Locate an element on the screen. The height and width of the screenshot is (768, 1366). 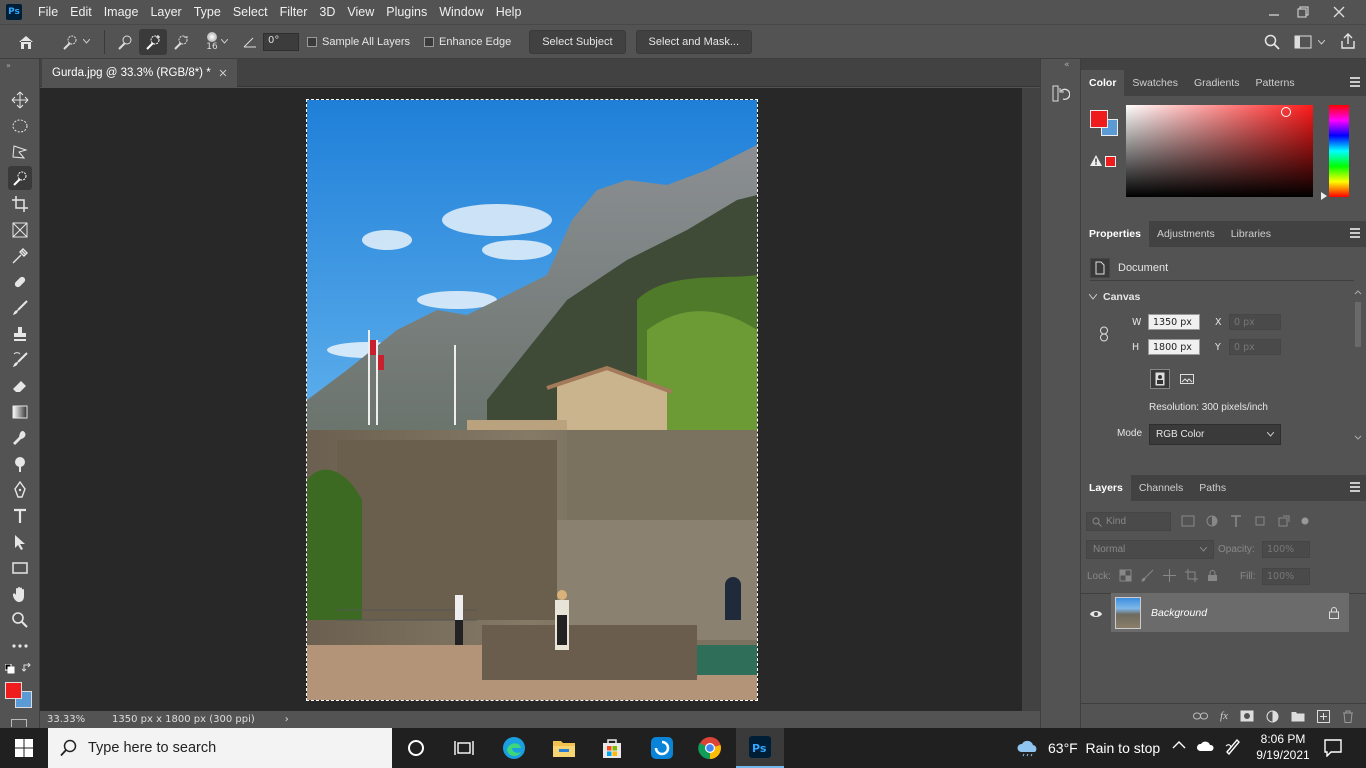
mode-select: RGB Color is located at coordinates (1215, 434).